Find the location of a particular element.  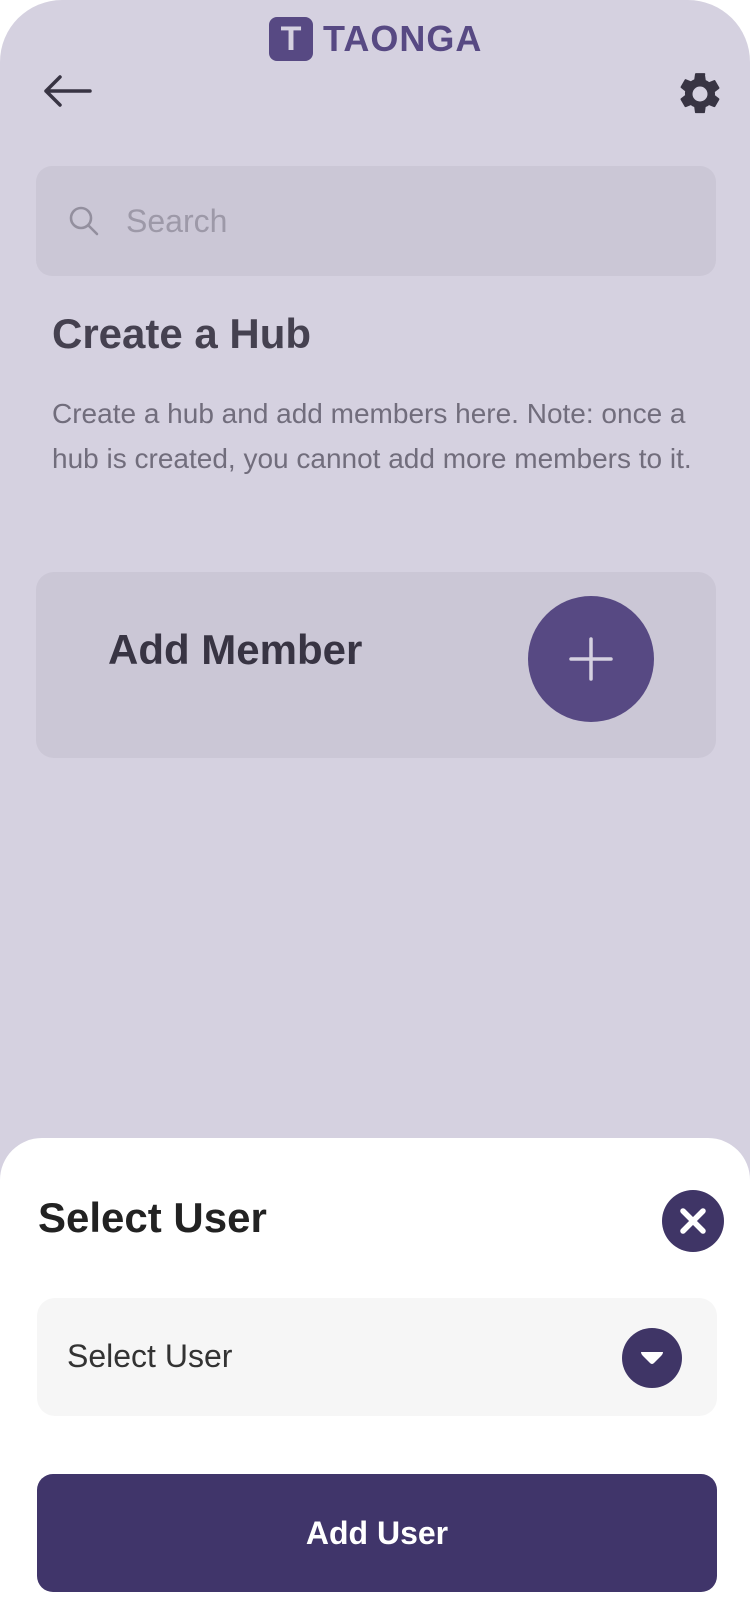

search-icon is located at coordinates (84, 221).